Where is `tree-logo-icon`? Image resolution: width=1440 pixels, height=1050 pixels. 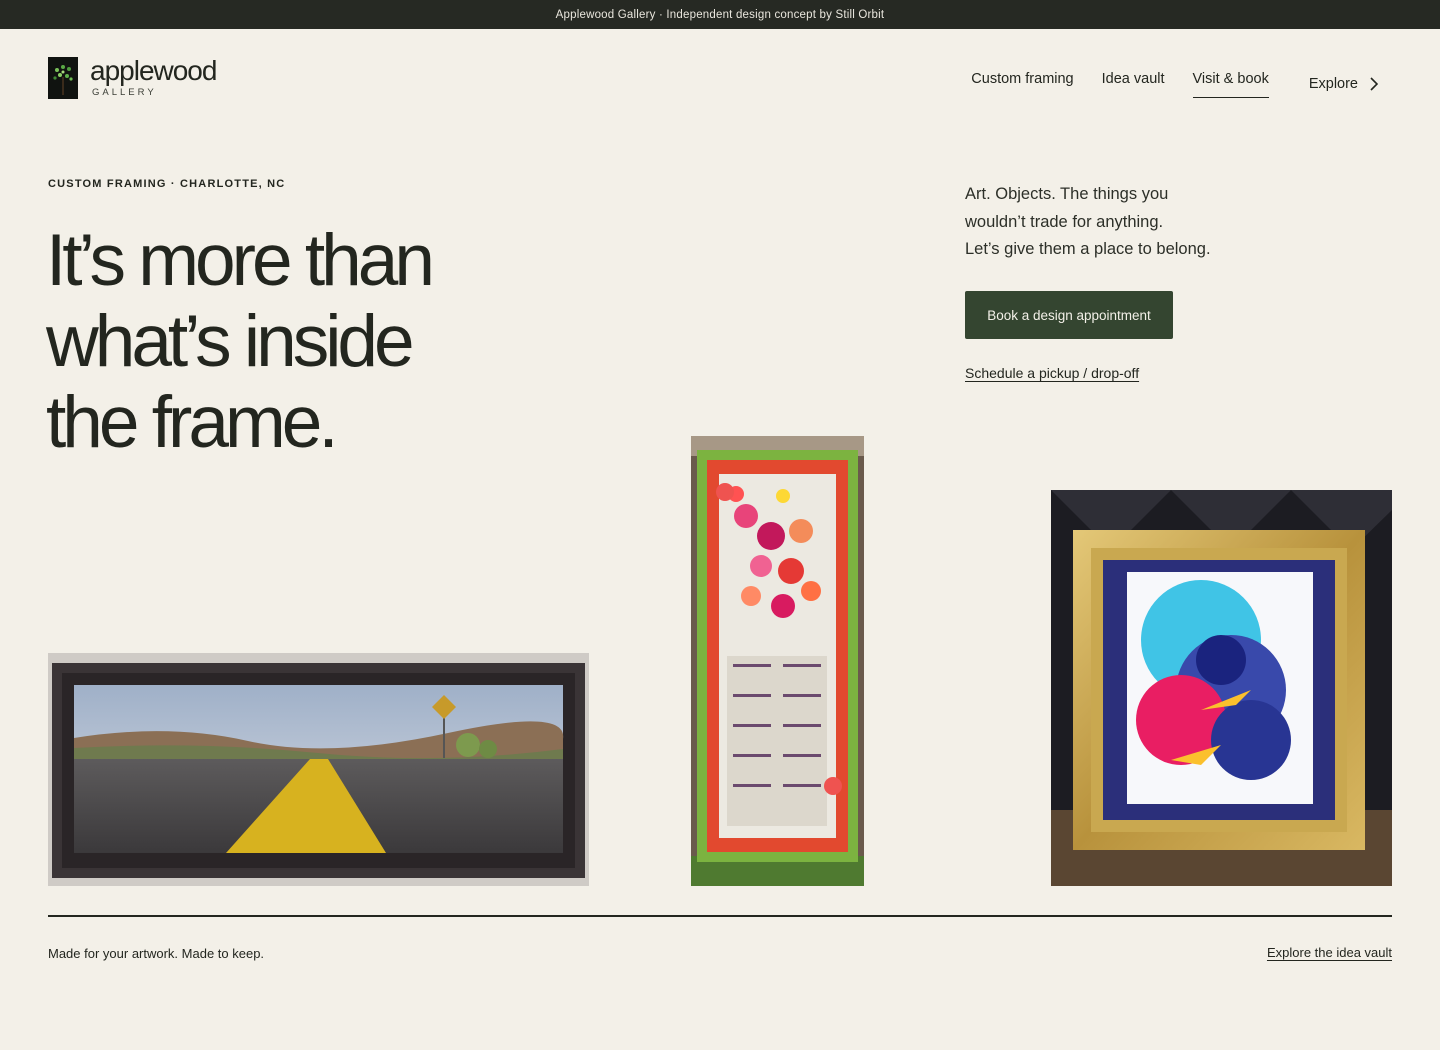
tree-logo-icon is located at coordinates (63, 78).